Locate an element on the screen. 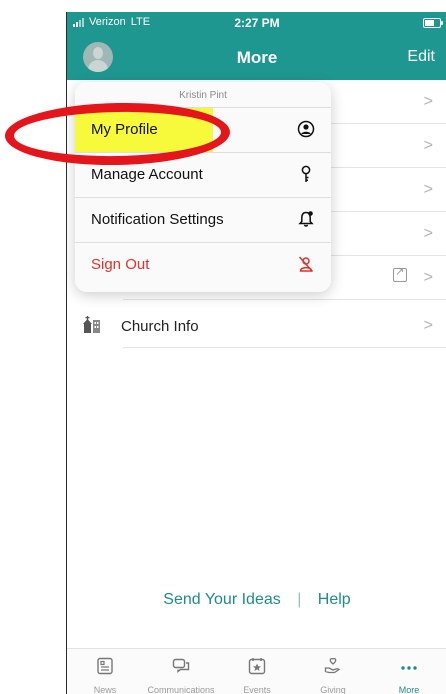 The height and width of the screenshot is (694, 446). news-icon is located at coordinates (105, 666).